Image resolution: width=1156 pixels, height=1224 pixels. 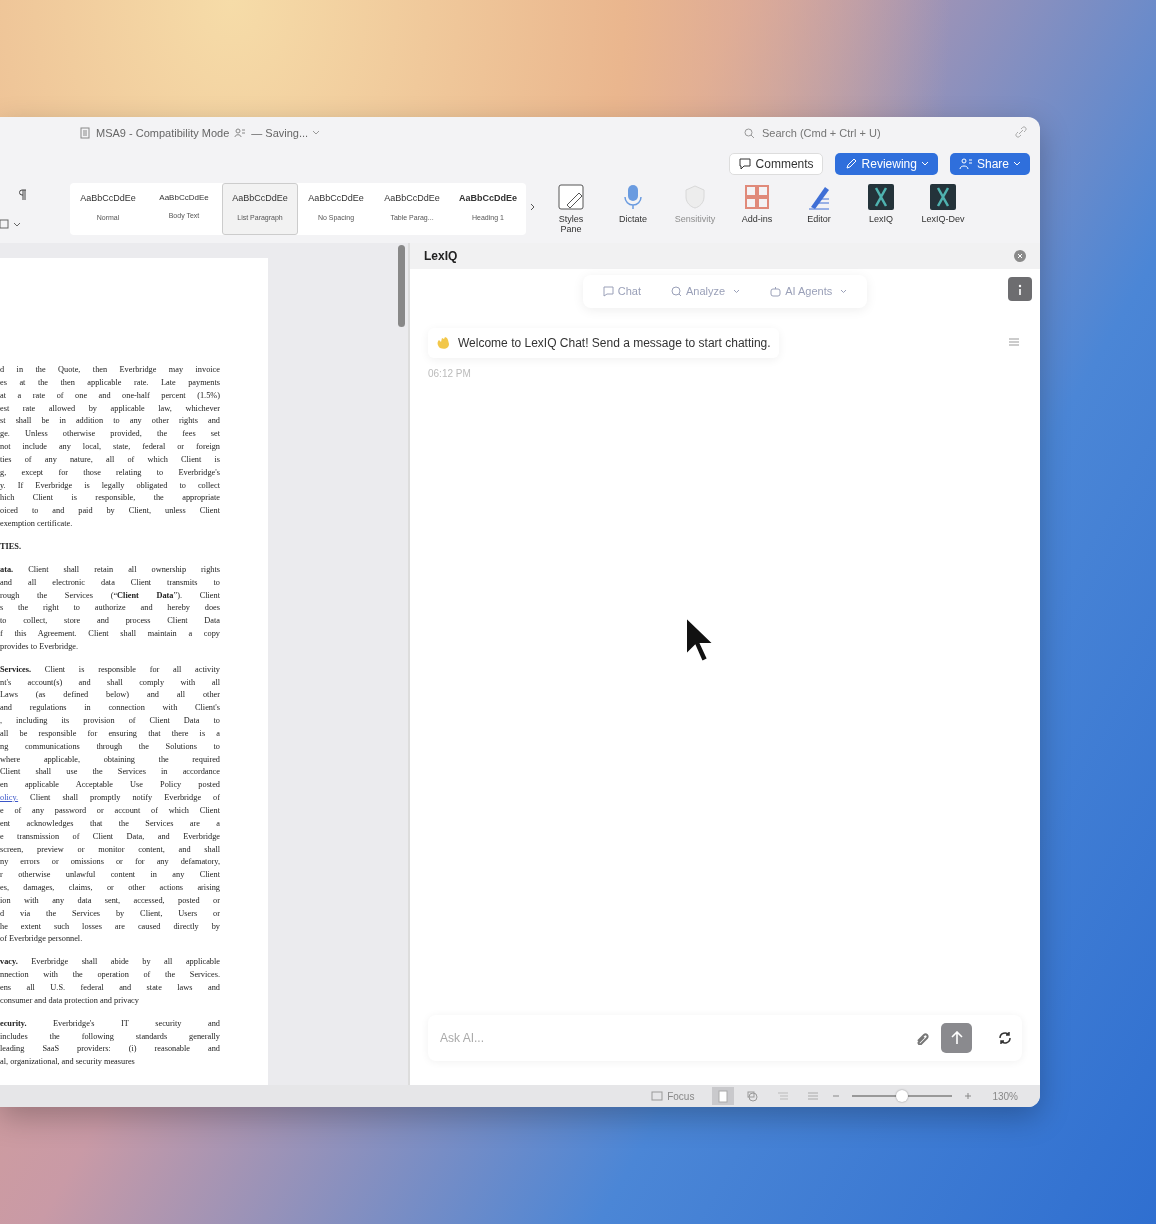 I want to click on link-icon, so click(x=1021, y=132).